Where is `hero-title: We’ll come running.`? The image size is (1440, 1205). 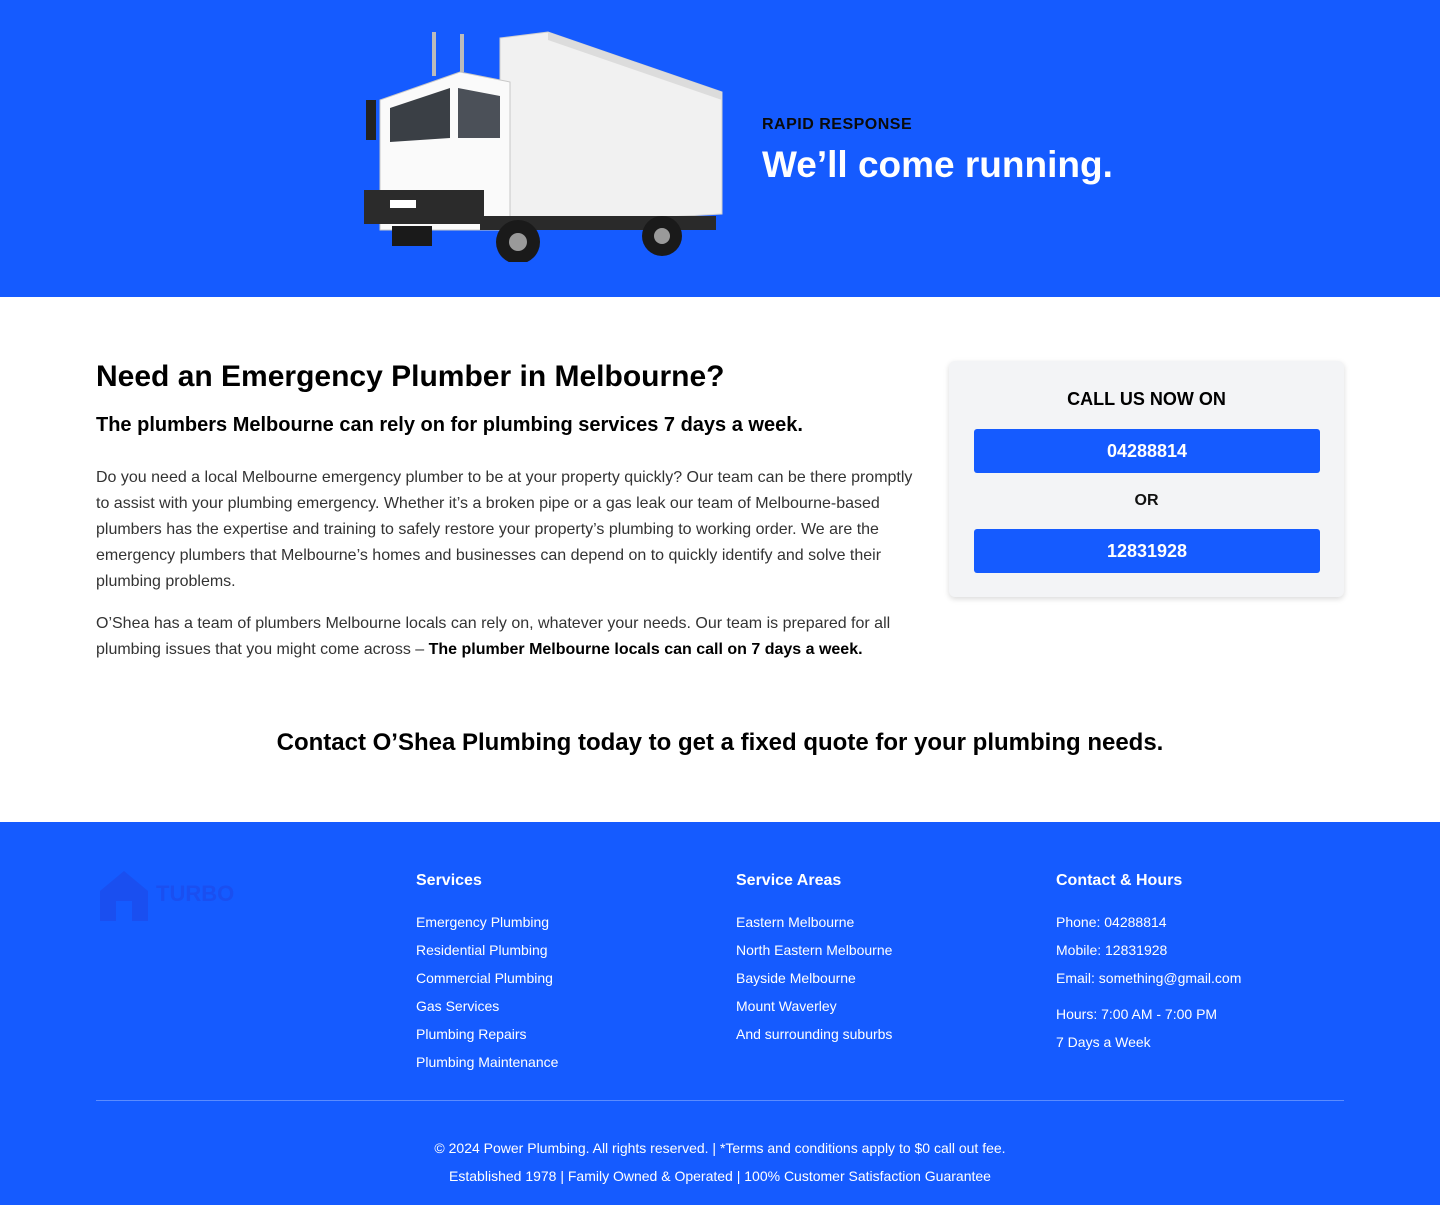
hero-title: We’ll come running. is located at coordinates (937, 164).